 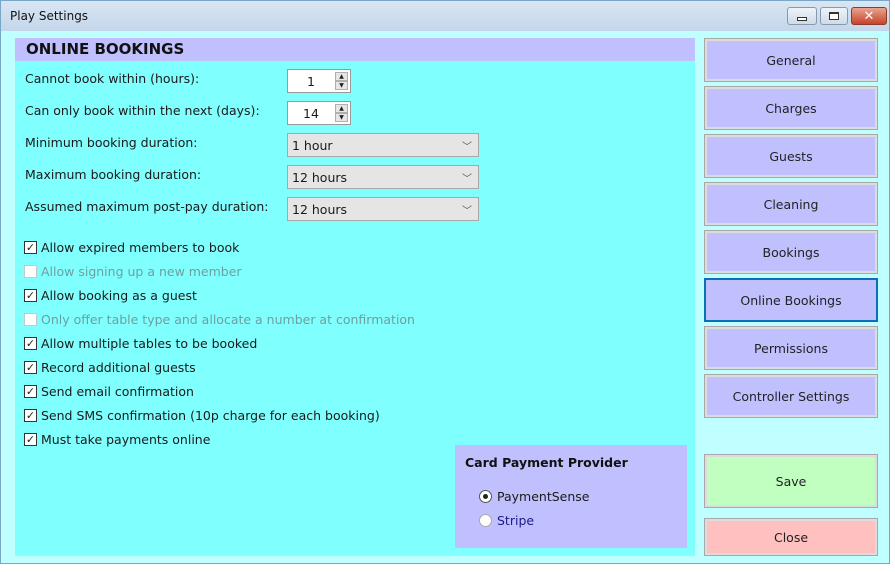 I want to click on post-pay-duration-value: 12 hours, so click(x=320, y=209).